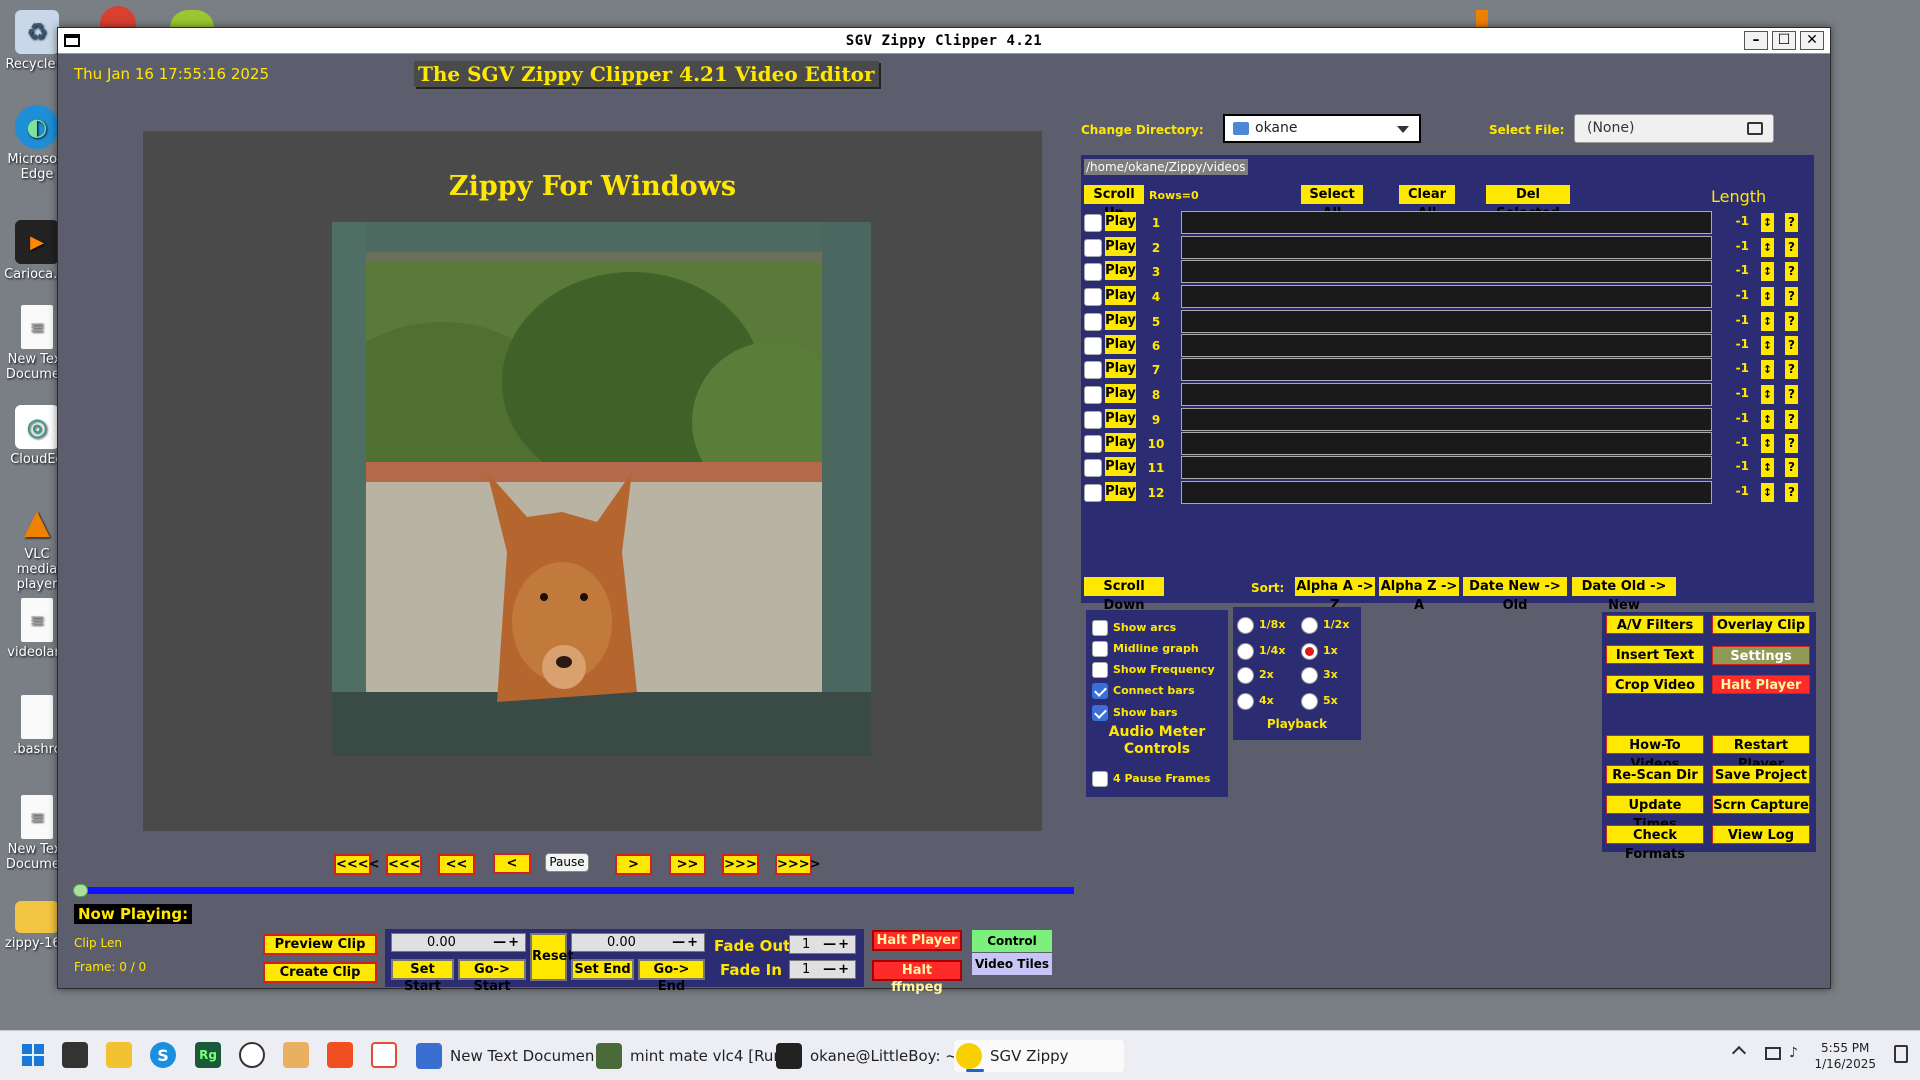  Describe the element at coordinates (1100, 628) in the screenshot. I see `show-arcs-checkbox` at that location.